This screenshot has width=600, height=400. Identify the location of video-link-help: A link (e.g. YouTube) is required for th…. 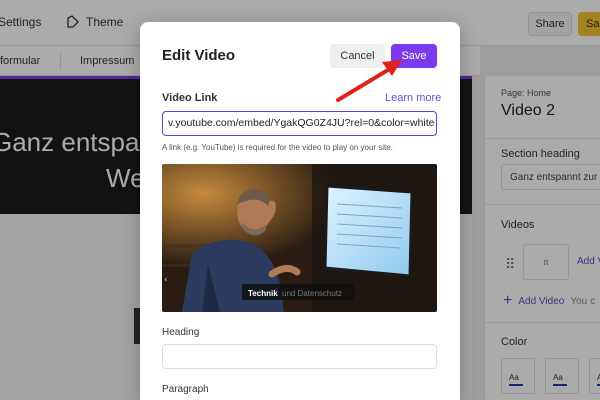
(277, 147).